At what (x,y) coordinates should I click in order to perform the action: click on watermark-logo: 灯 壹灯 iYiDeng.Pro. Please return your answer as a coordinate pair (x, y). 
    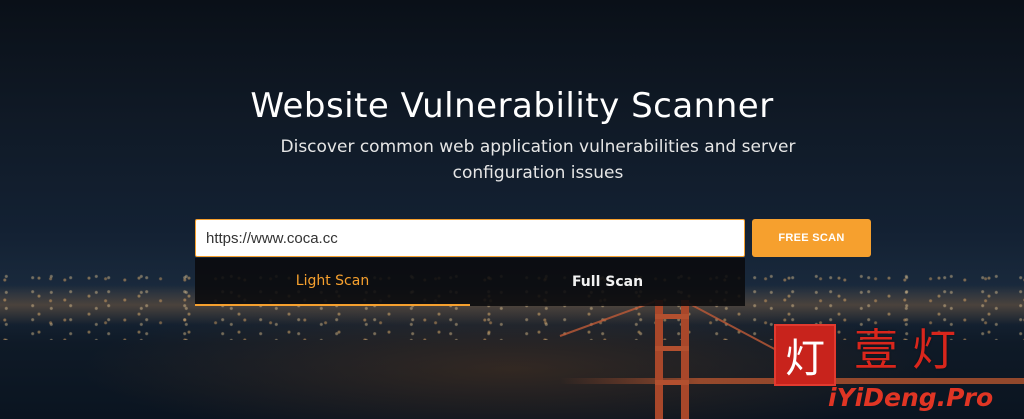
    Looking at the image, I should click on (894, 368).